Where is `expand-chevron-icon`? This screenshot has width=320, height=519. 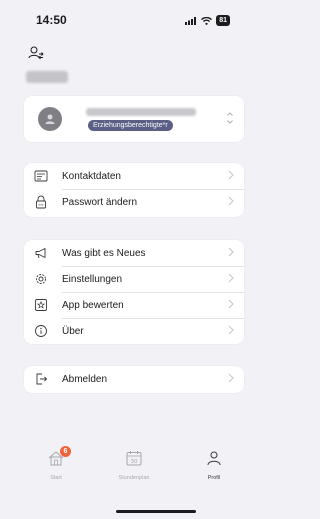 expand-chevron-icon is located at coordinates (230, 118).